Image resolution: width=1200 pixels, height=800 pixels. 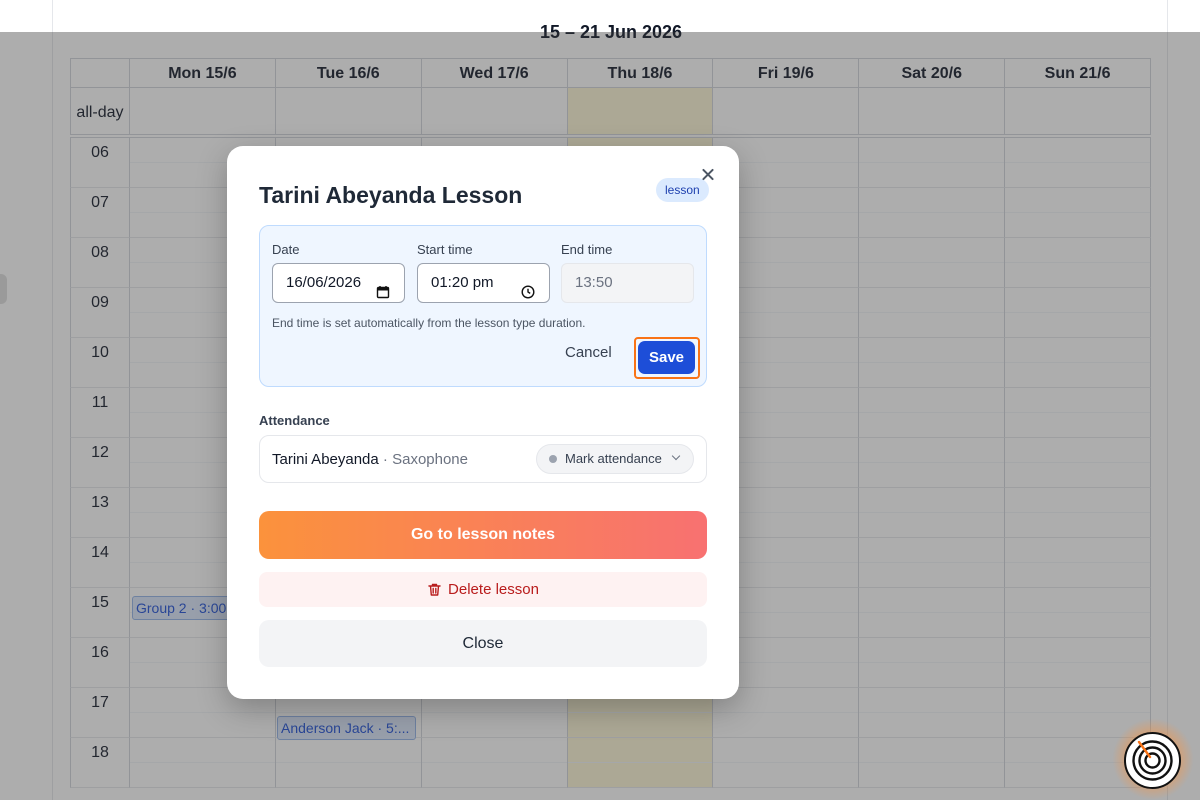 I want to click on attendee-info: Tarini Abeyanda · Saxophone, so click(x=370, y=459).